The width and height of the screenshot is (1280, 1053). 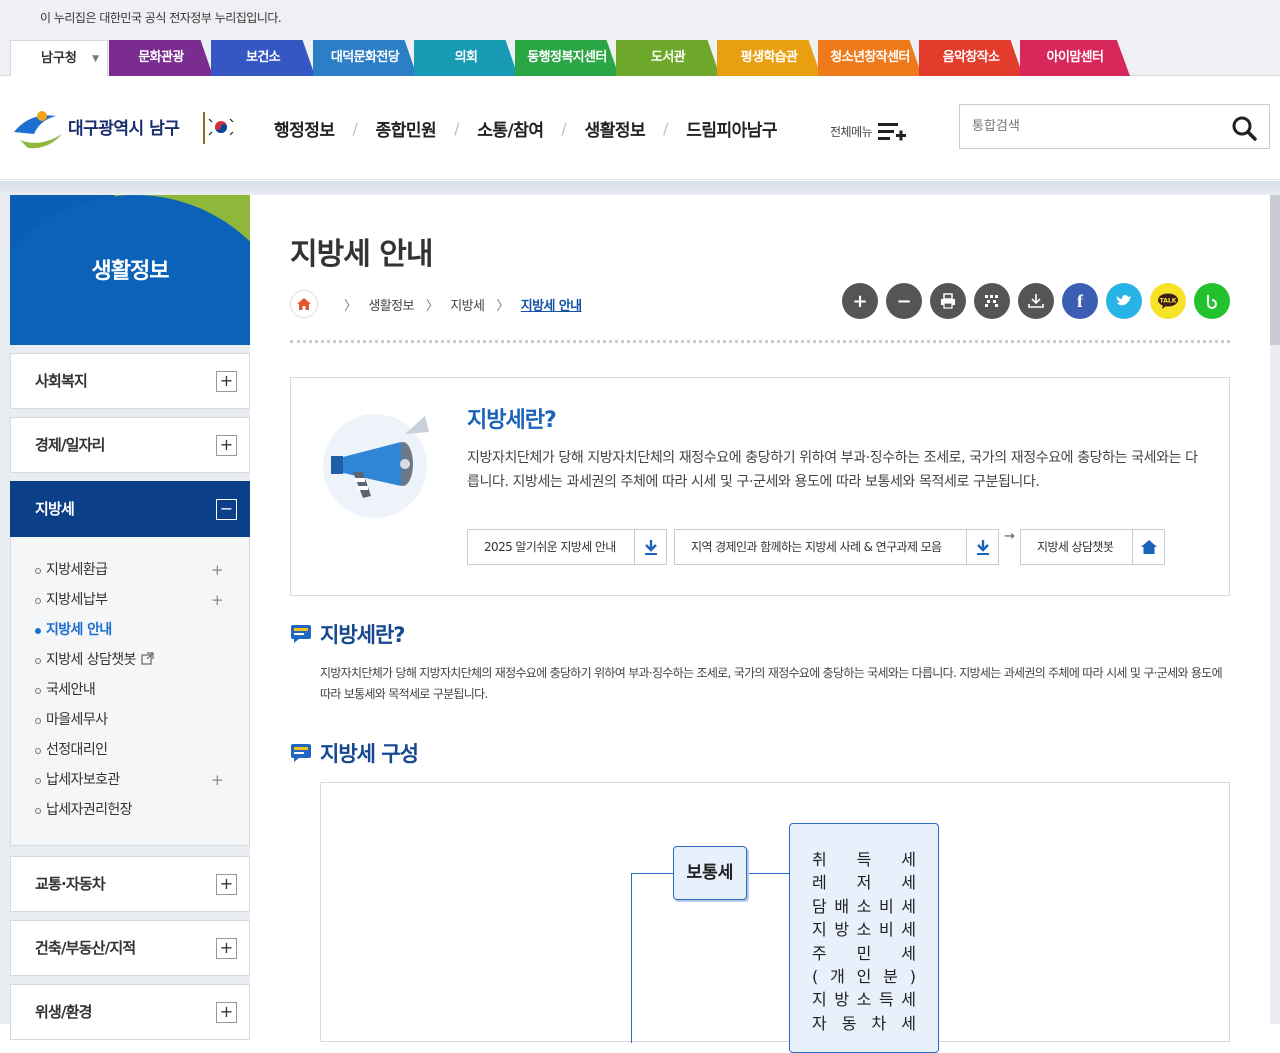 I want to click on print-icon, so click(x=948, y=301).